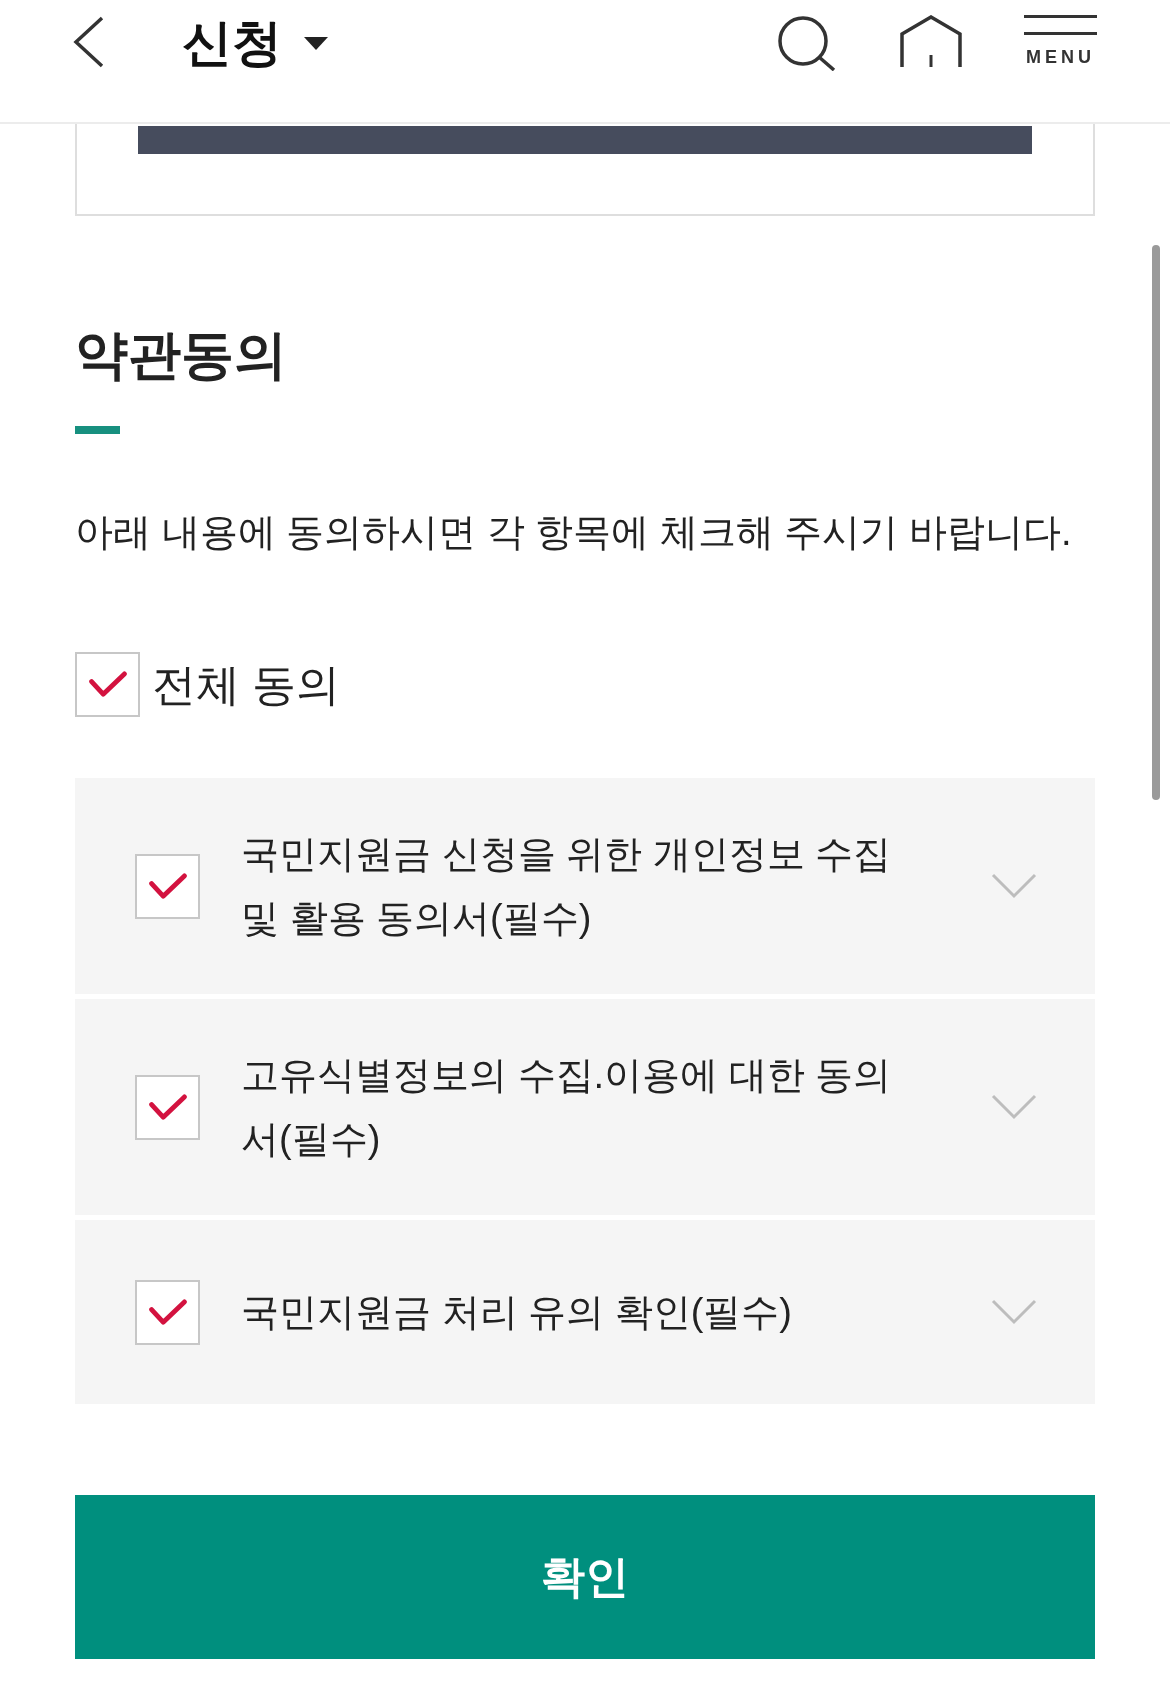 This screenshot has height=1695, width=1170. I want to click on agreement-label: 국민지원금 처리 유의 확인(필수), so click(517, 1312).